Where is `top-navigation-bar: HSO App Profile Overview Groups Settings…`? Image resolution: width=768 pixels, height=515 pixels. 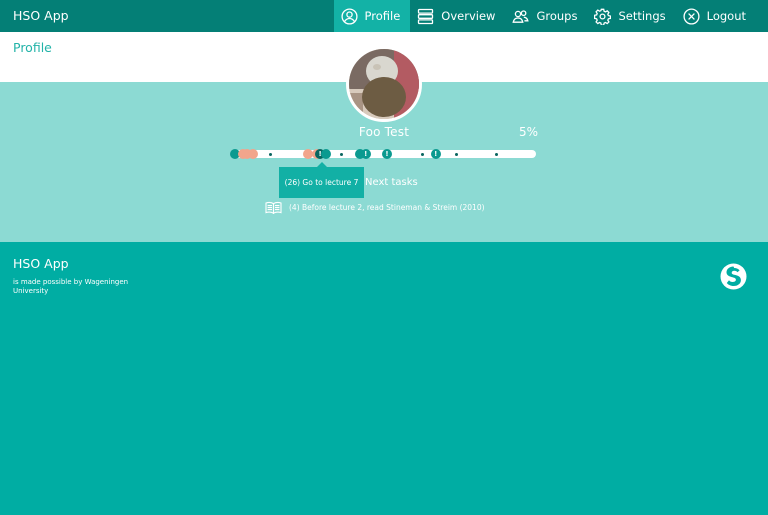
top-navigation-bar: HSO App Profile Overview Groups Settings… is located at coordinates (384, 16).